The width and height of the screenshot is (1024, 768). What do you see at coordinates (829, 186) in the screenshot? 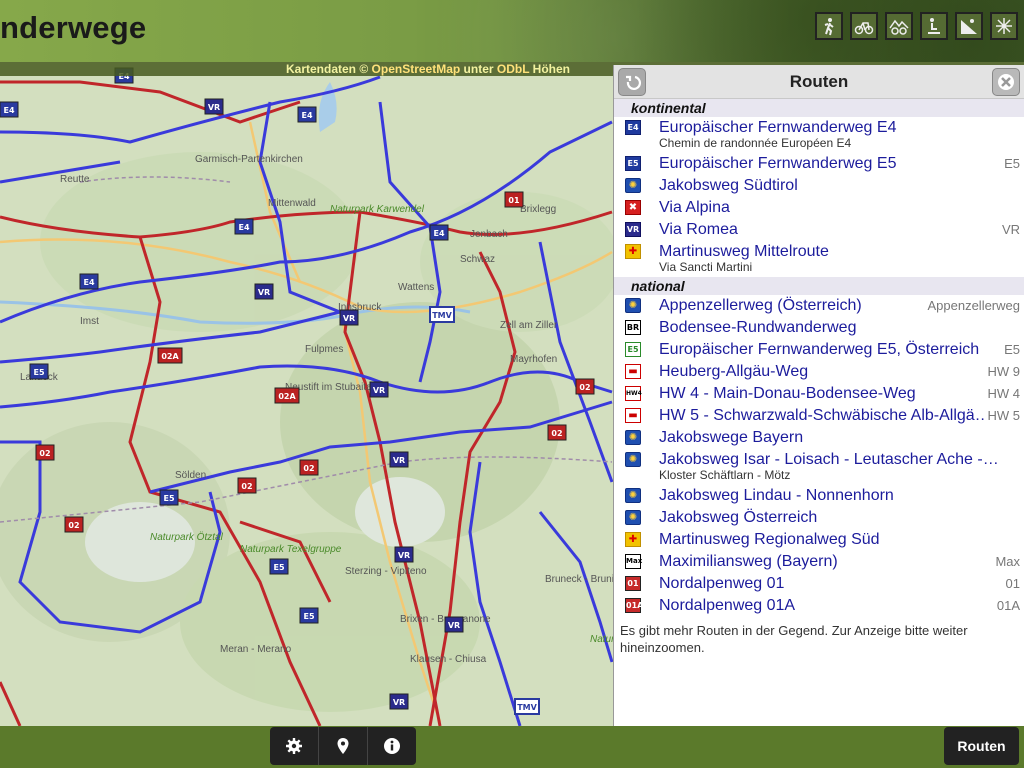
I see `route-name: Jakobsweg Südtirol` at bounding box center [829, 186].